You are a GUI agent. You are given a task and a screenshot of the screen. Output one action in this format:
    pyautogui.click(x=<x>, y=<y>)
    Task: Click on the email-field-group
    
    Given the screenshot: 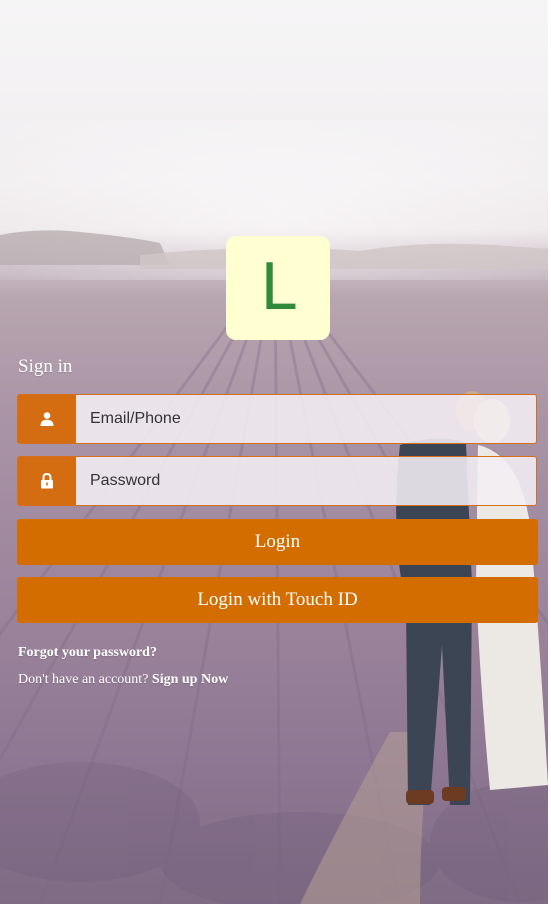 What is the action you would take?
    pyautogui.click(x=277, y=419)
    